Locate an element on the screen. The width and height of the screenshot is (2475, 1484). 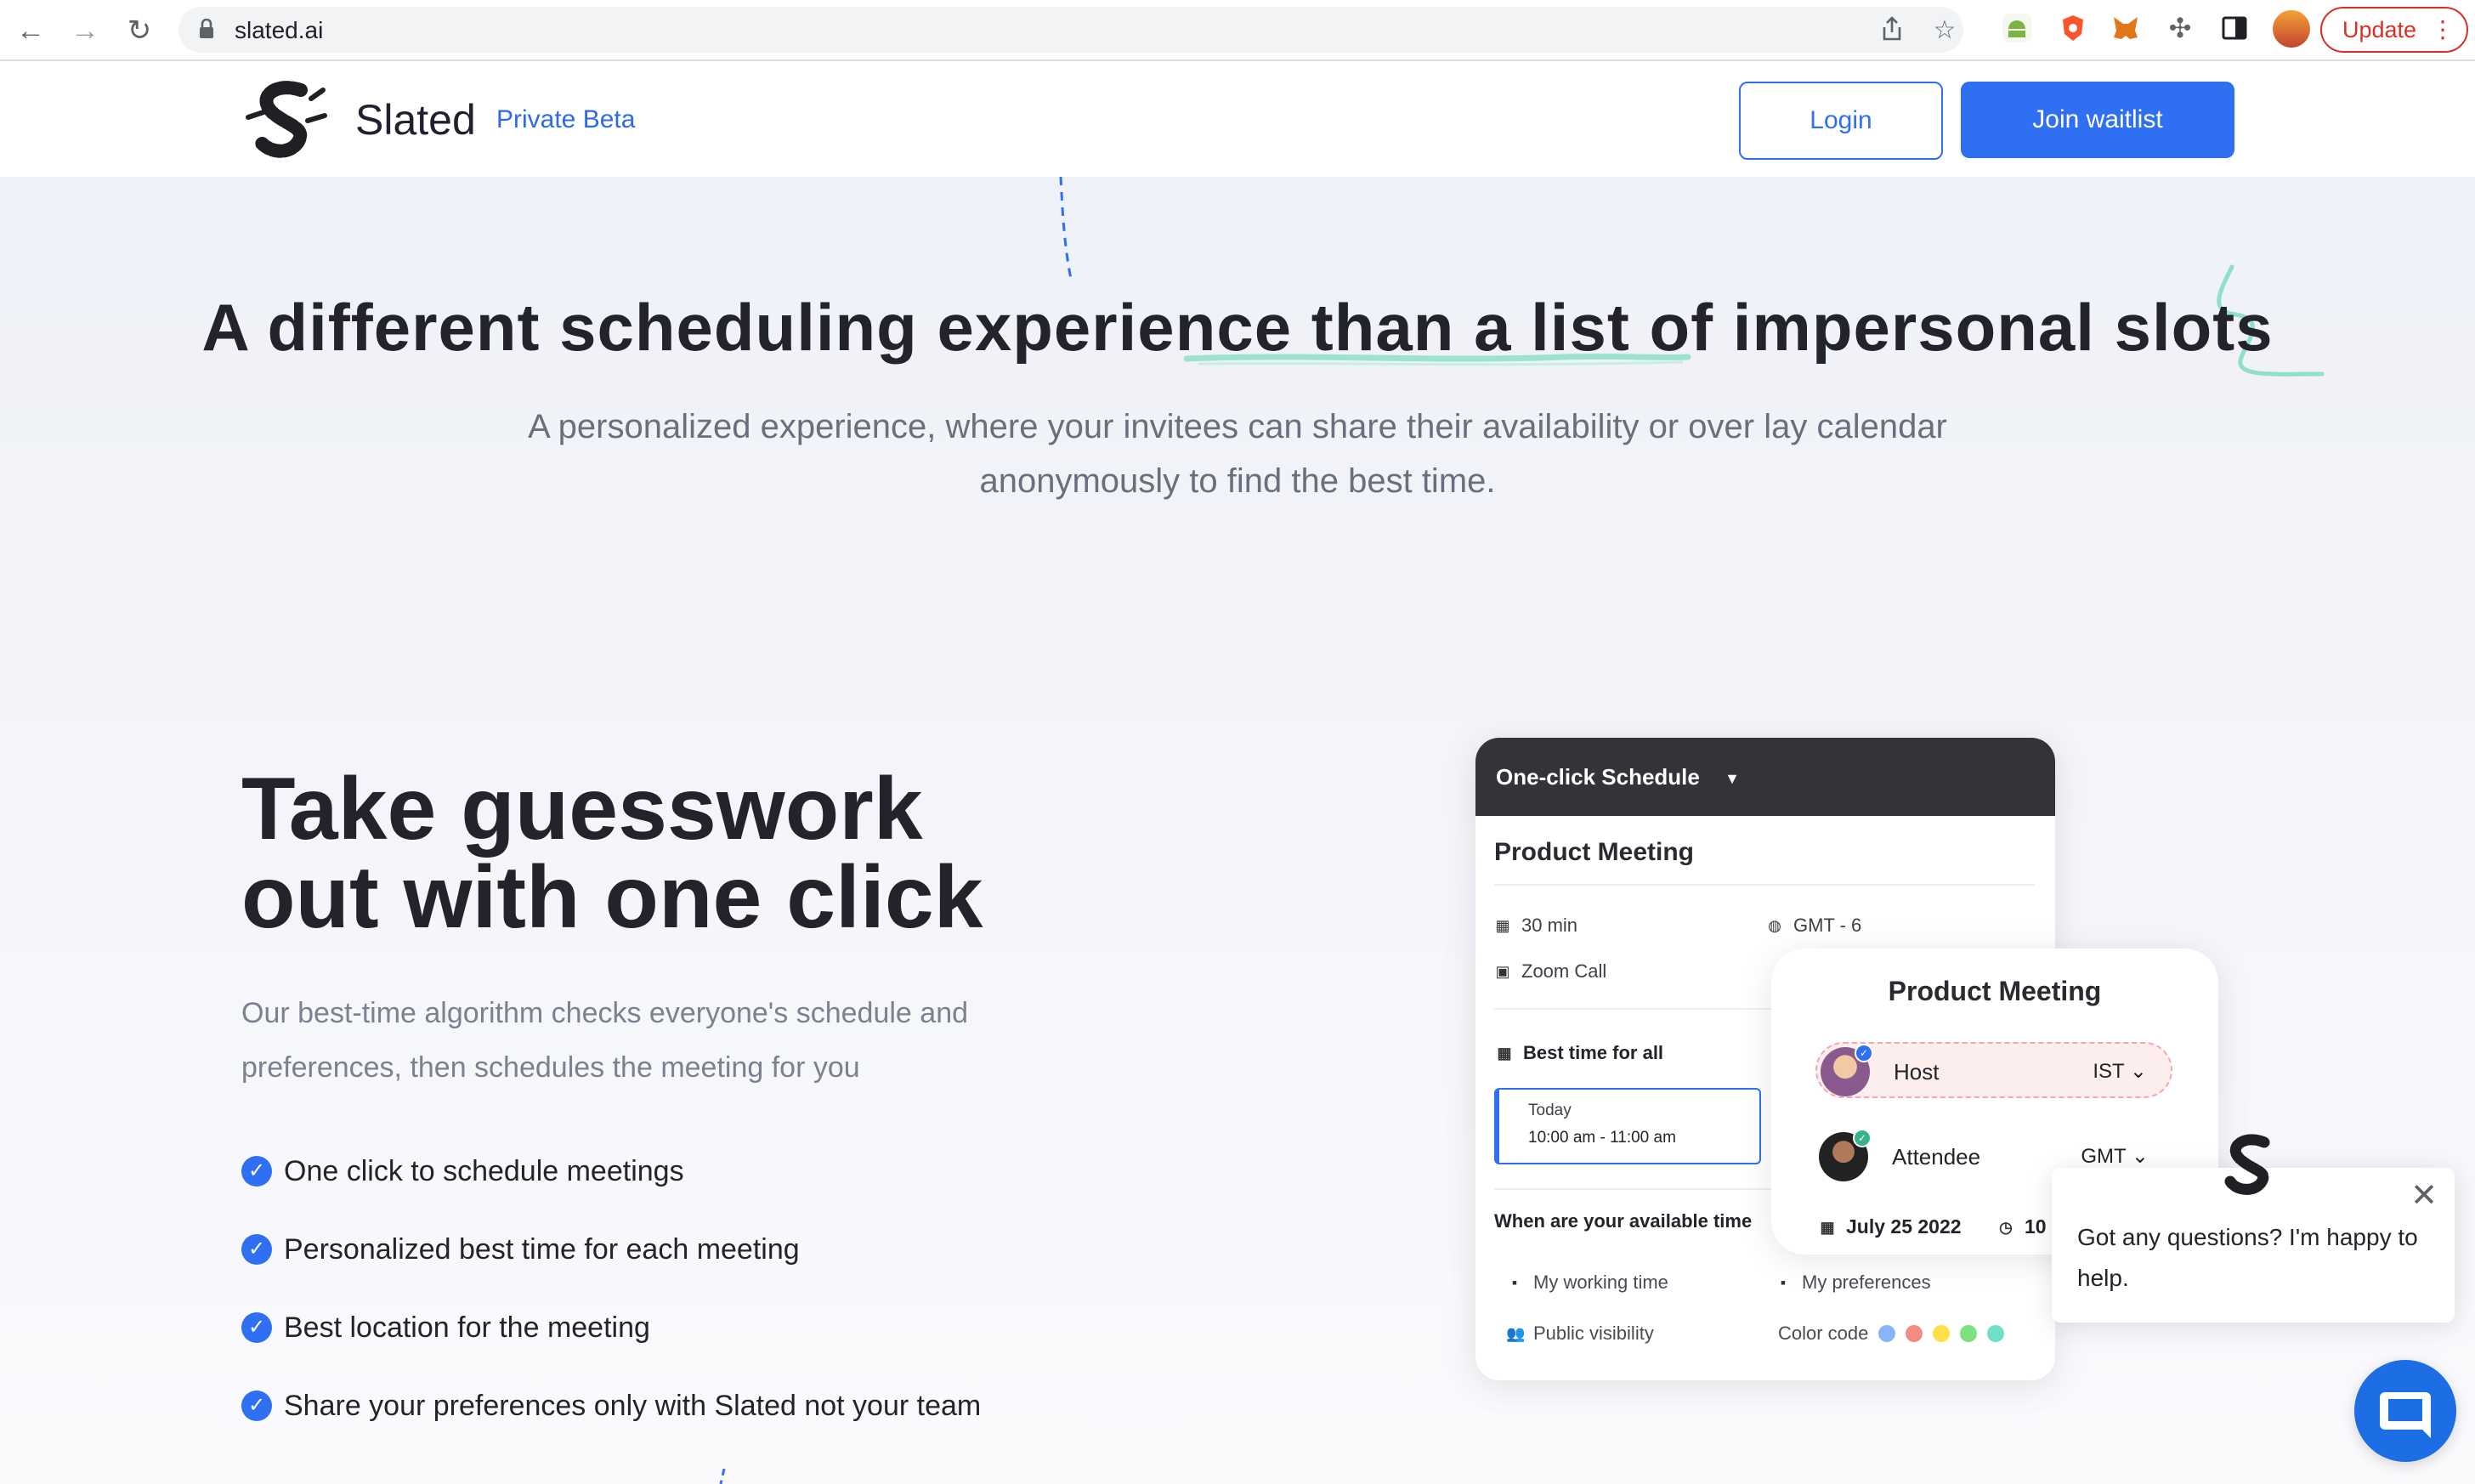
feature-bullet-text: Best location for the meeting is located at coordinates (467, 1327).